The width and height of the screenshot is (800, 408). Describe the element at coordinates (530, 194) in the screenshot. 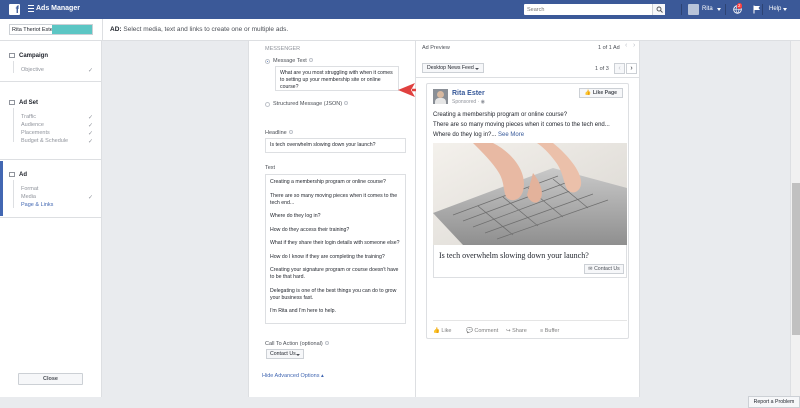

I see `ad-image` at that location.